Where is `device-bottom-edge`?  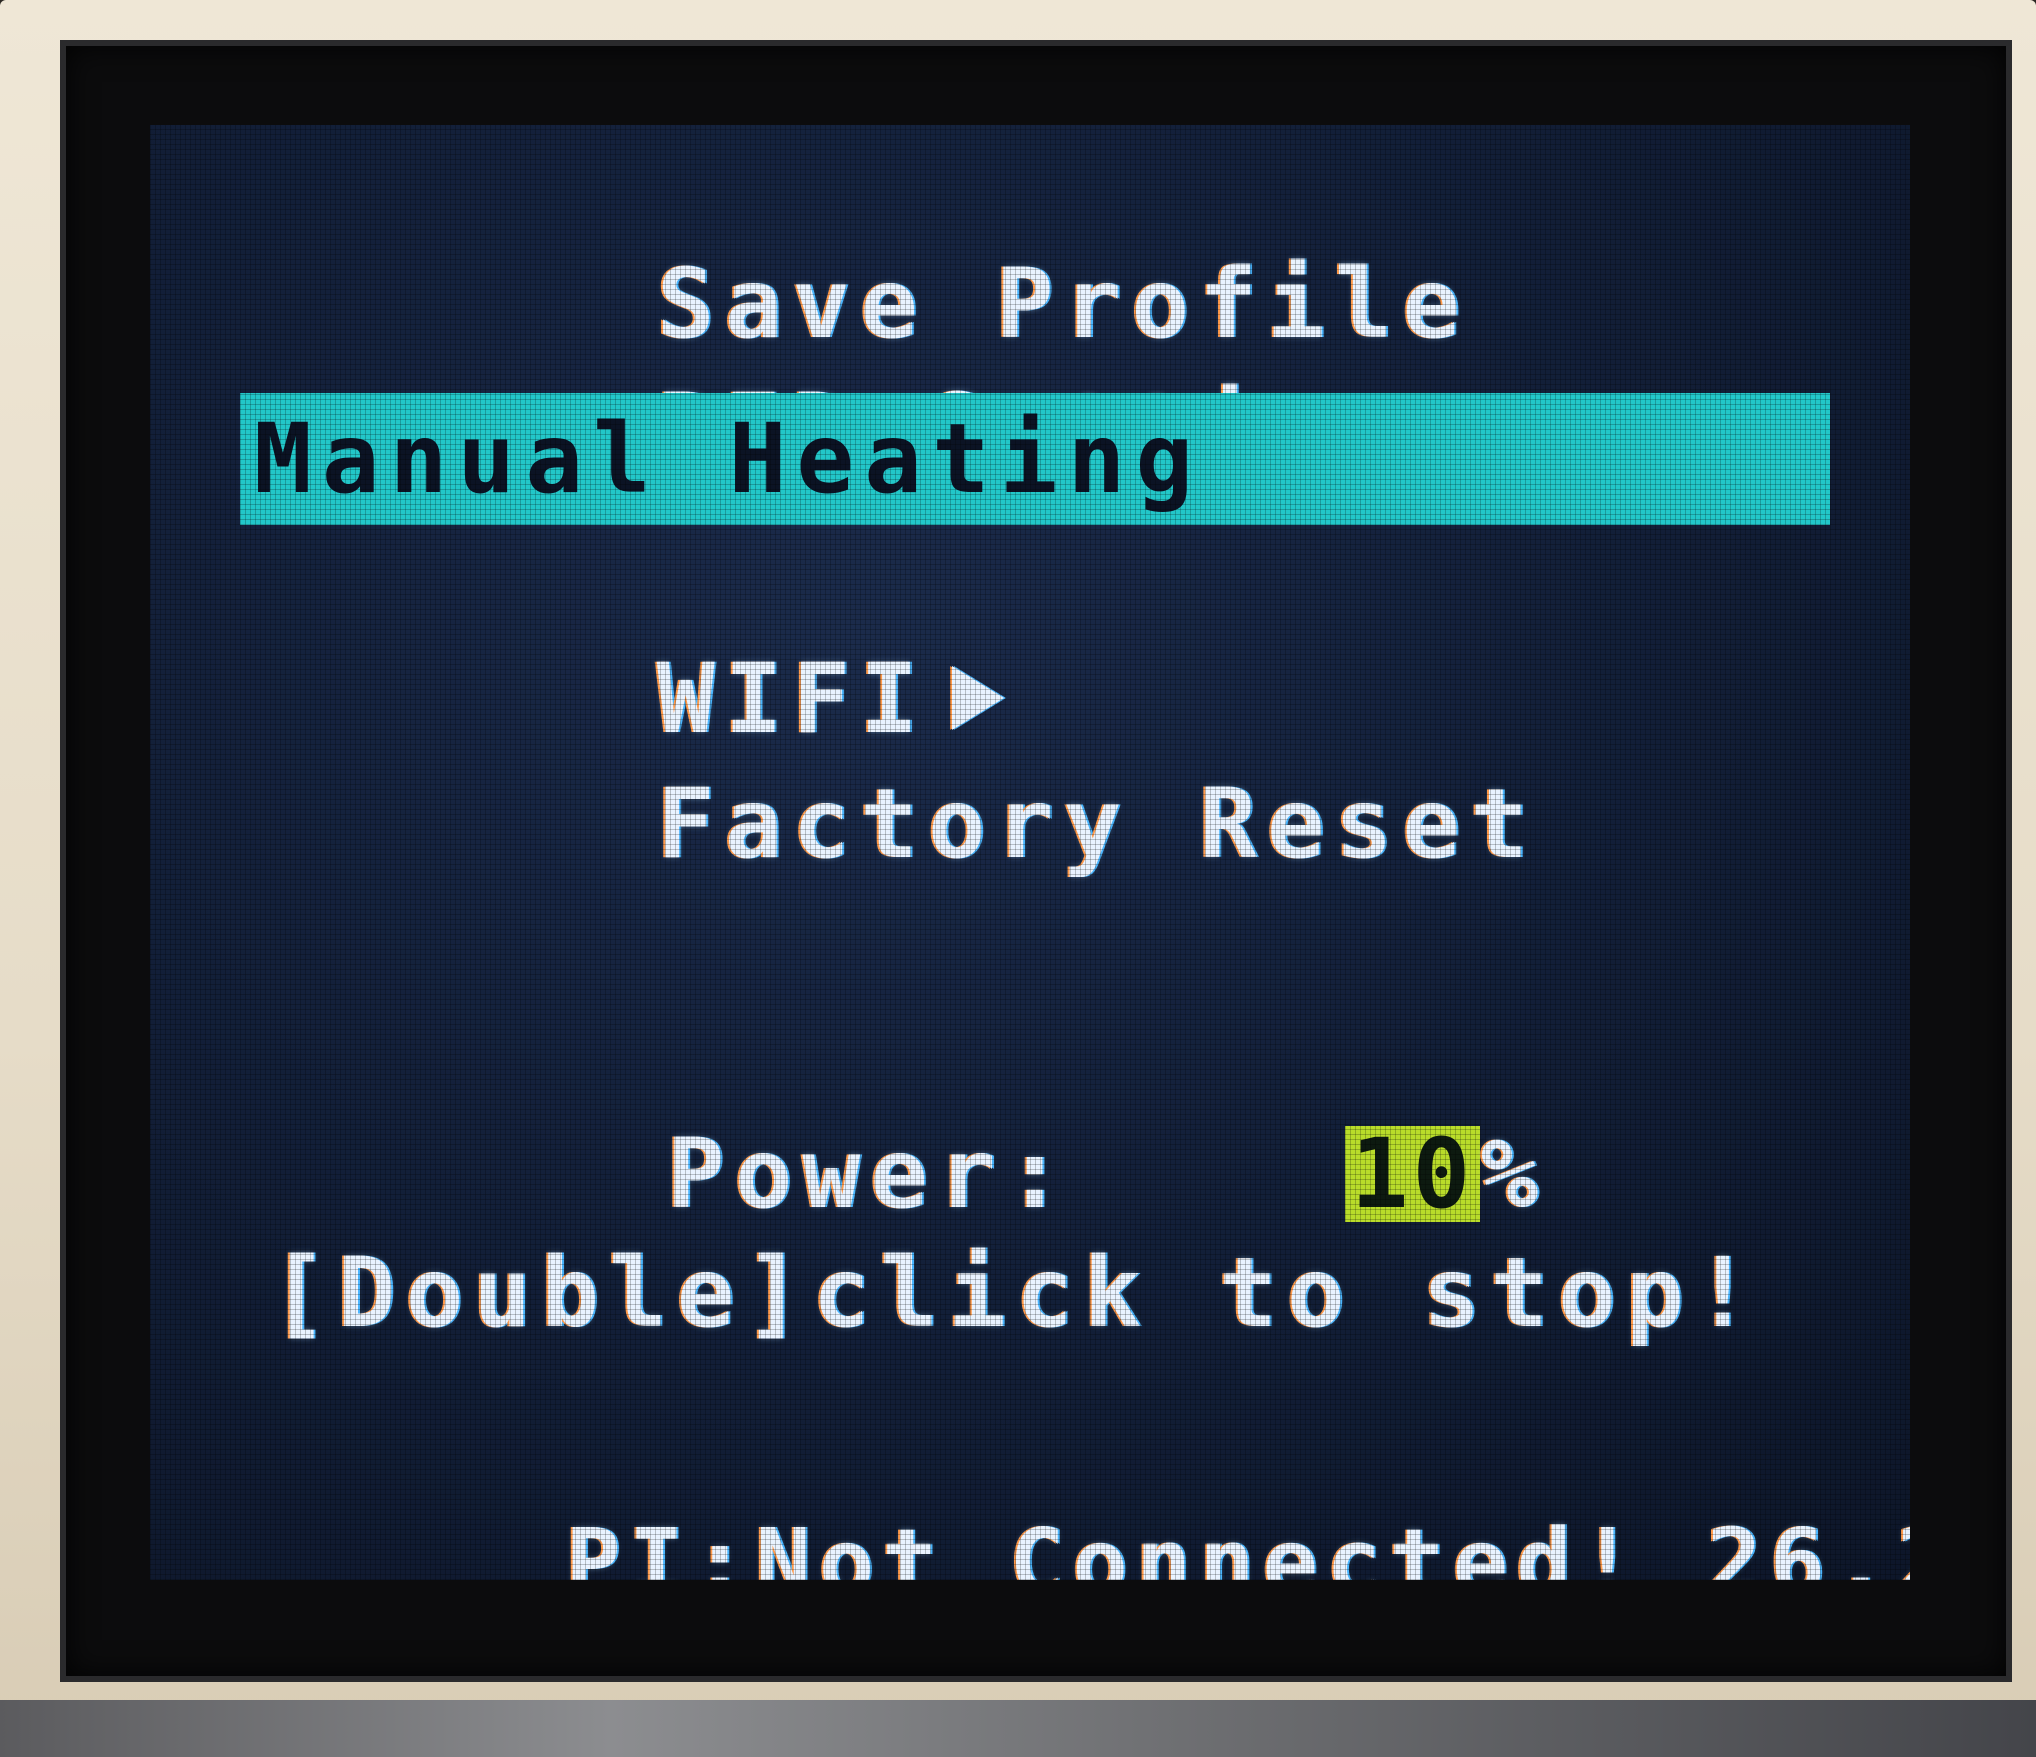
device-bottom-edge is located at coordinates (1018, 1728).